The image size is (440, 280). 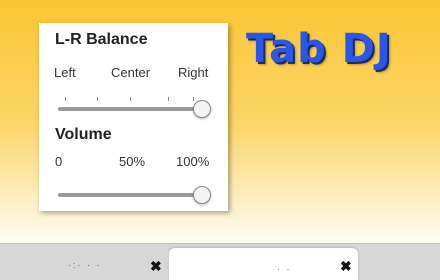 What do you see at coordinates (263, 264) in the screenshot?
I see `browser-tab-active: · · ✖` at bounding box center [263, 264].